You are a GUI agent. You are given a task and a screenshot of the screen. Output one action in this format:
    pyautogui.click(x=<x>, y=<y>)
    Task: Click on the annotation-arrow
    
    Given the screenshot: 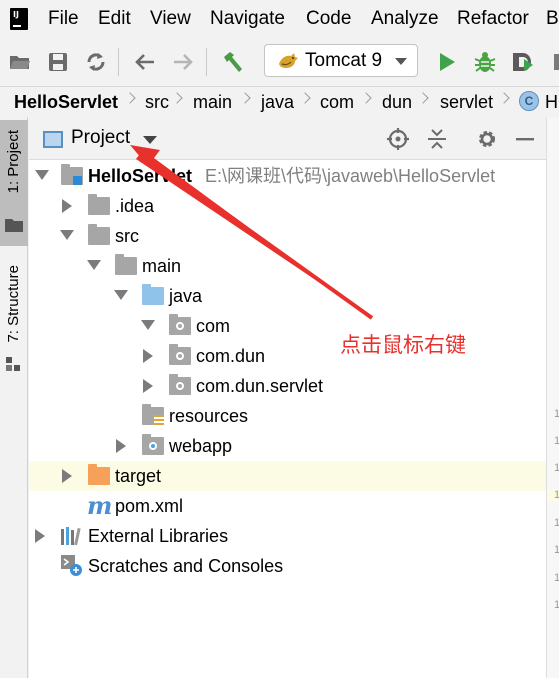 What is the action you would take?
    pyautogui.click(x=252, y=232)
    